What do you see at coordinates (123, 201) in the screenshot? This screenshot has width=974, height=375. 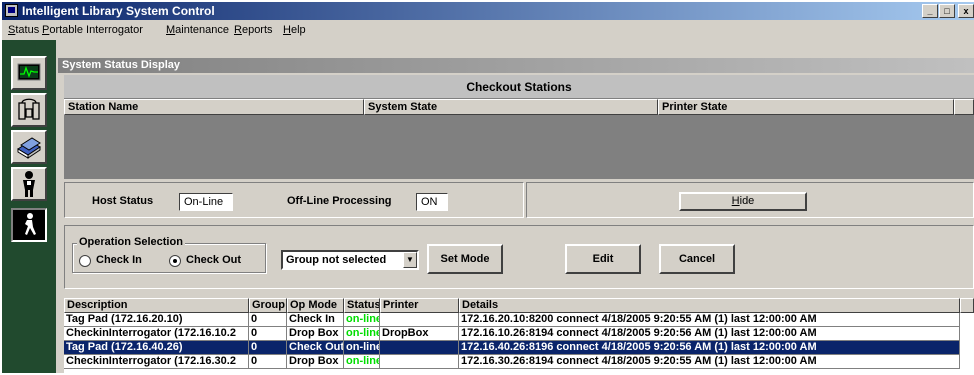 I see `host-status-label: Host Status` at bounding box center [123, 201].